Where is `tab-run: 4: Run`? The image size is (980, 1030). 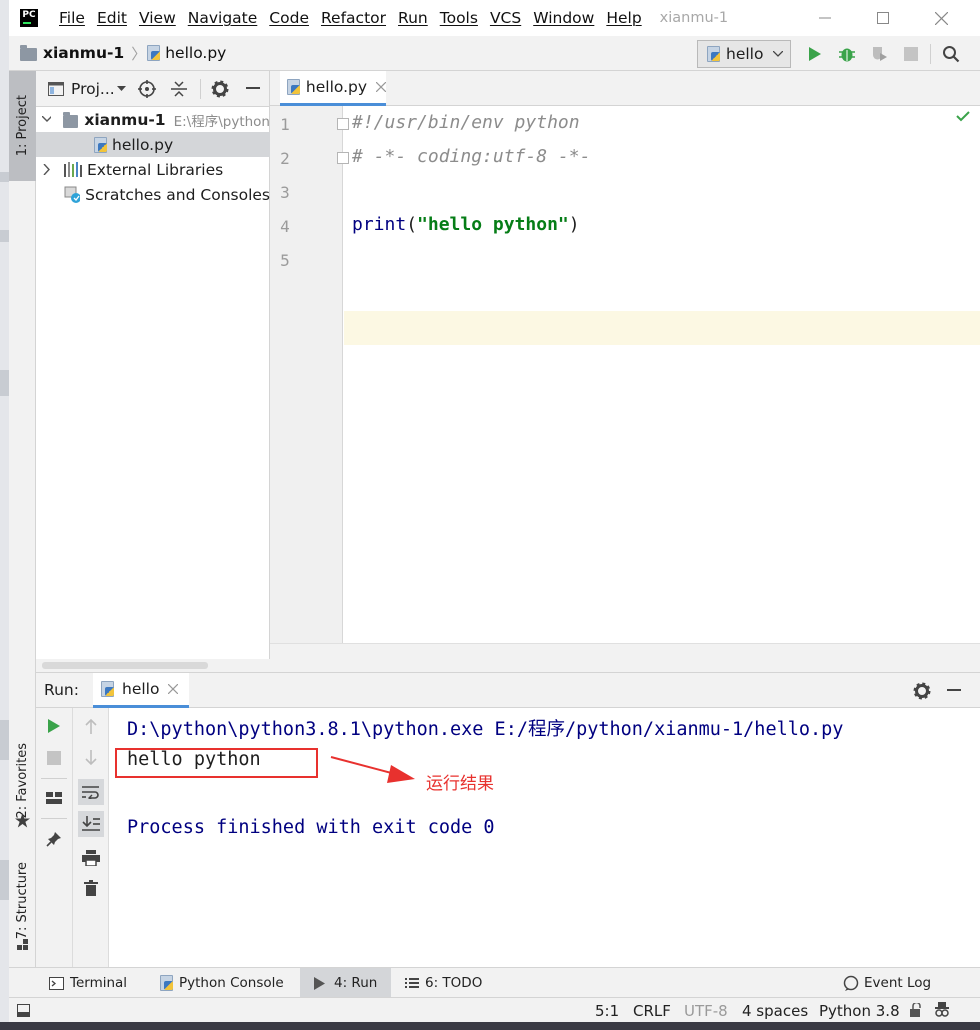 tab-run: 4: Run is located at coordinates (345, 983).